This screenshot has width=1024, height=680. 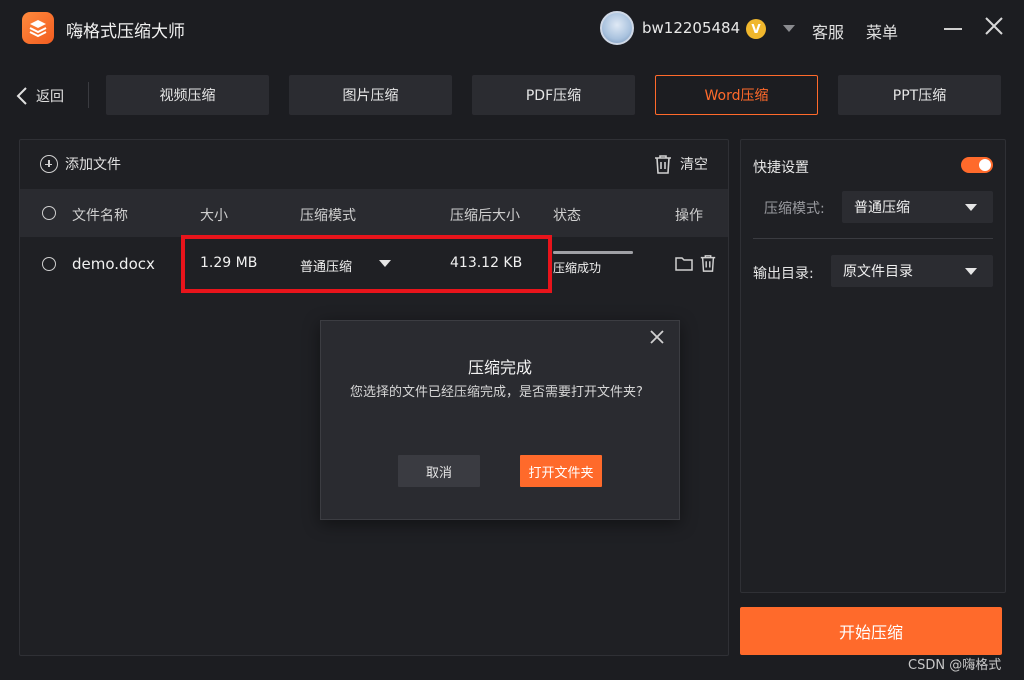 What do you see at coordinates (187, 95) in the screenshot?
I see `tab-video-compress: 视频压缩` at bounding box center [187, 95].